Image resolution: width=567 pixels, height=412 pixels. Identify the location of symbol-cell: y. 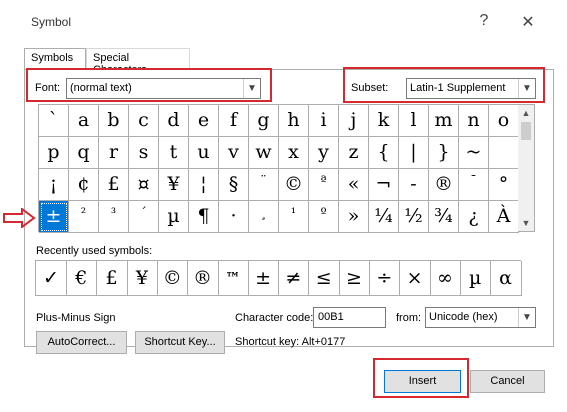
(324, 153).